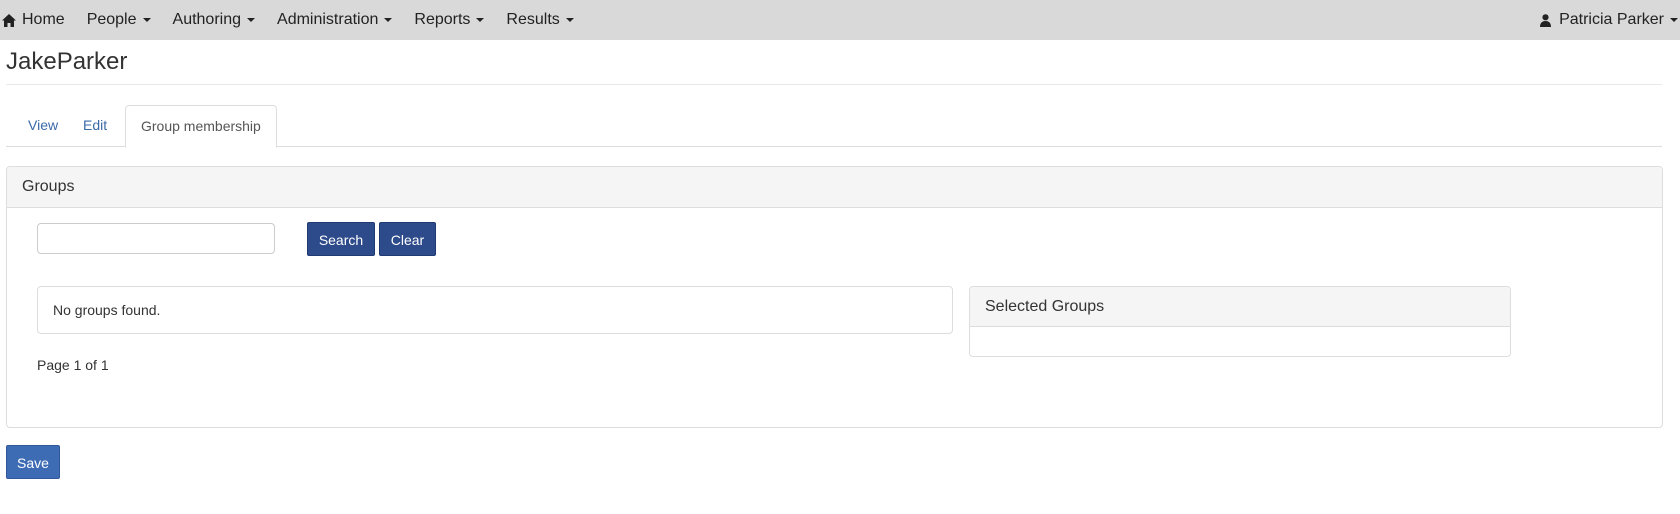 This screenshot has width=1680, height=514. What do you see at coordinates (43, 125) in the screenshot?
I see `tab-view: View` at bounding box center [43, 125].